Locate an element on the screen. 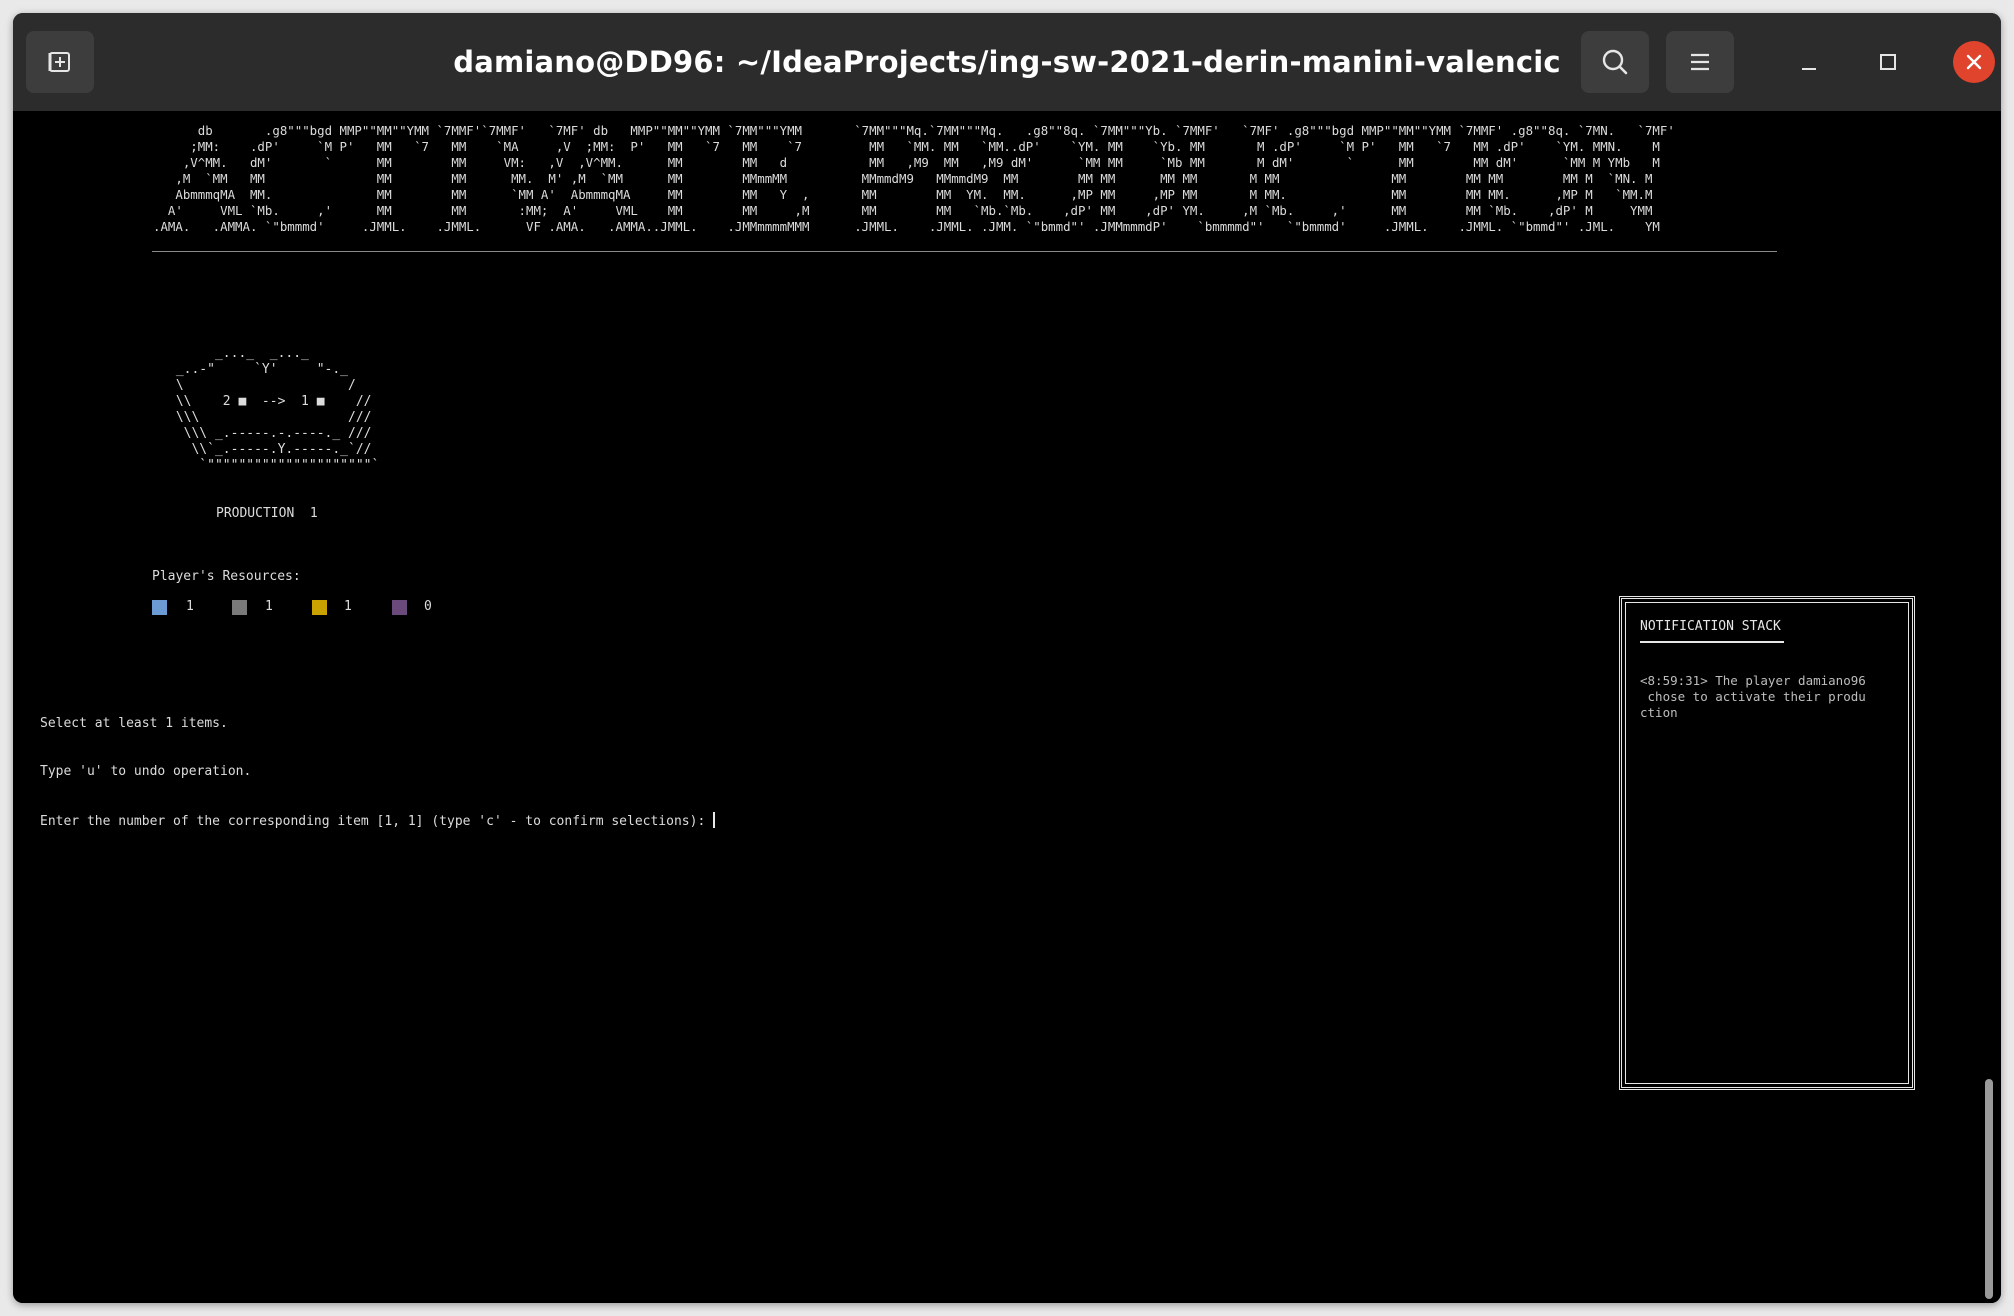 The image size is (2014, 1316). scrollbar-thumb is located at coordinates (1989, 1189).